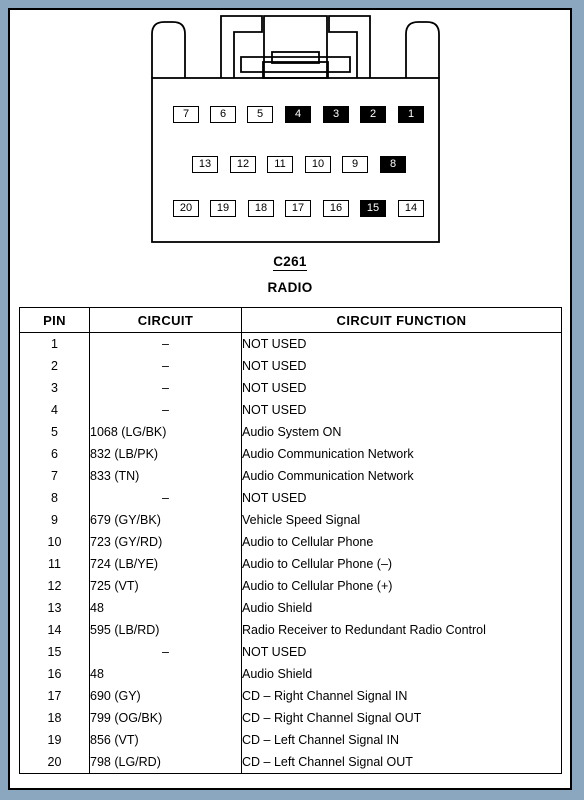  I want to click on pin-cavity-12: 12, so click(243, 164).